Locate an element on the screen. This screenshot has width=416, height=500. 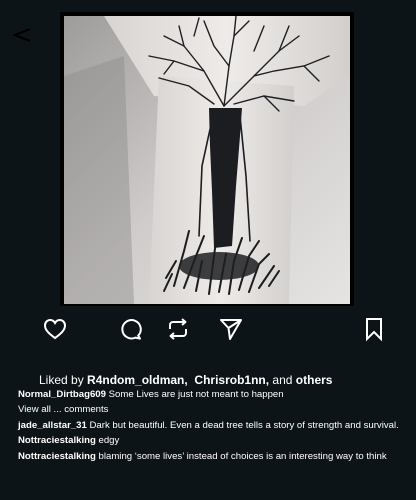
save-button is located at coordinates (374, 329).